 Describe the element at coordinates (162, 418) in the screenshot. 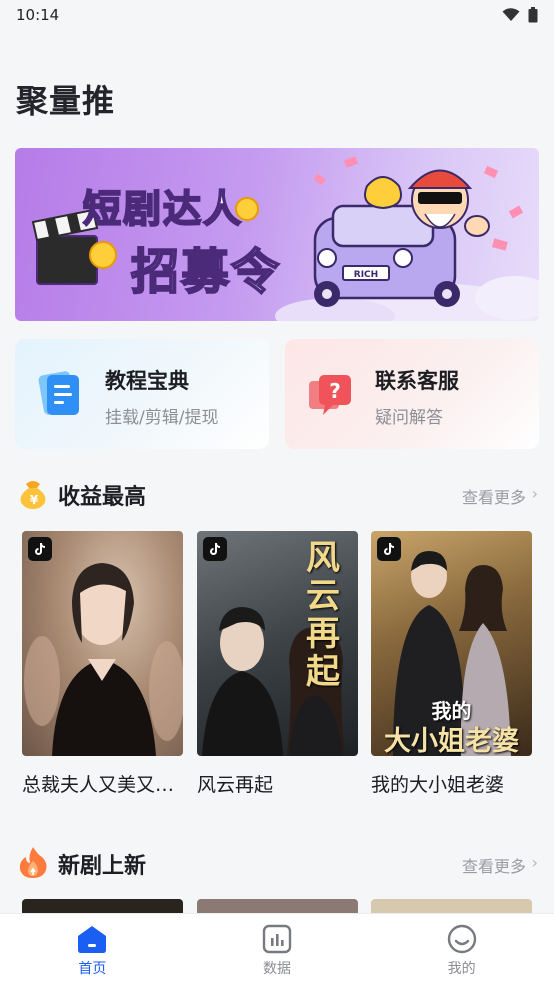

I see `tutorial-card-subtitle: 挂载/剪辑/提现` at that location.